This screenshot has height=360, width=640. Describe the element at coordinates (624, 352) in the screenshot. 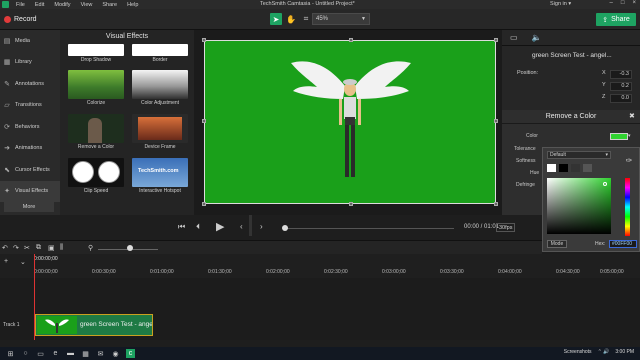

I see `clock: 3:00 PM` at that location.